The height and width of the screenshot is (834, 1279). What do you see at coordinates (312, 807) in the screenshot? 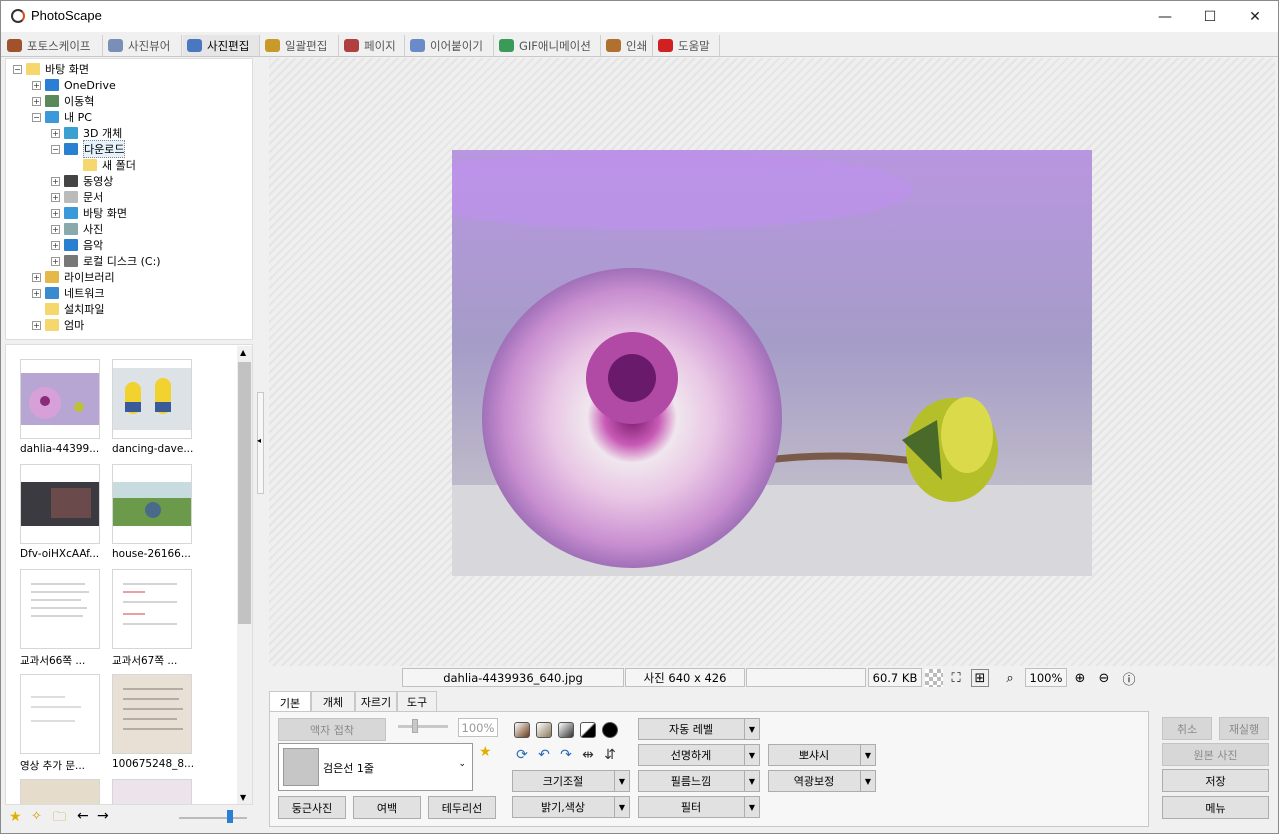
I see `round-photo-button: 둥근사진` at bounding box center [312, 807].